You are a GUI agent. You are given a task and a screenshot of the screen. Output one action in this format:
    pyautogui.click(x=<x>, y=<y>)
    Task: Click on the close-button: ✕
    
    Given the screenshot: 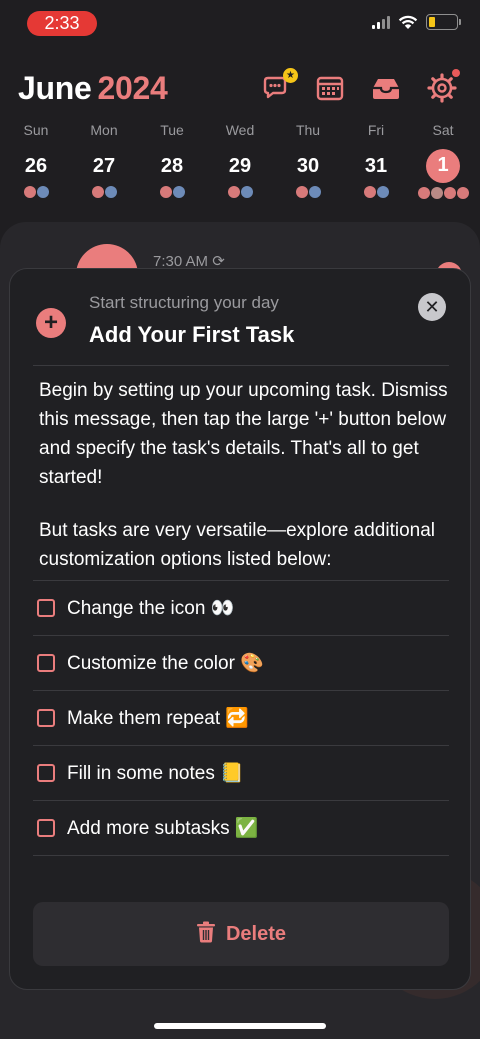 What is the action you would take?
    pyautogui.click(x=432, y=307)
    